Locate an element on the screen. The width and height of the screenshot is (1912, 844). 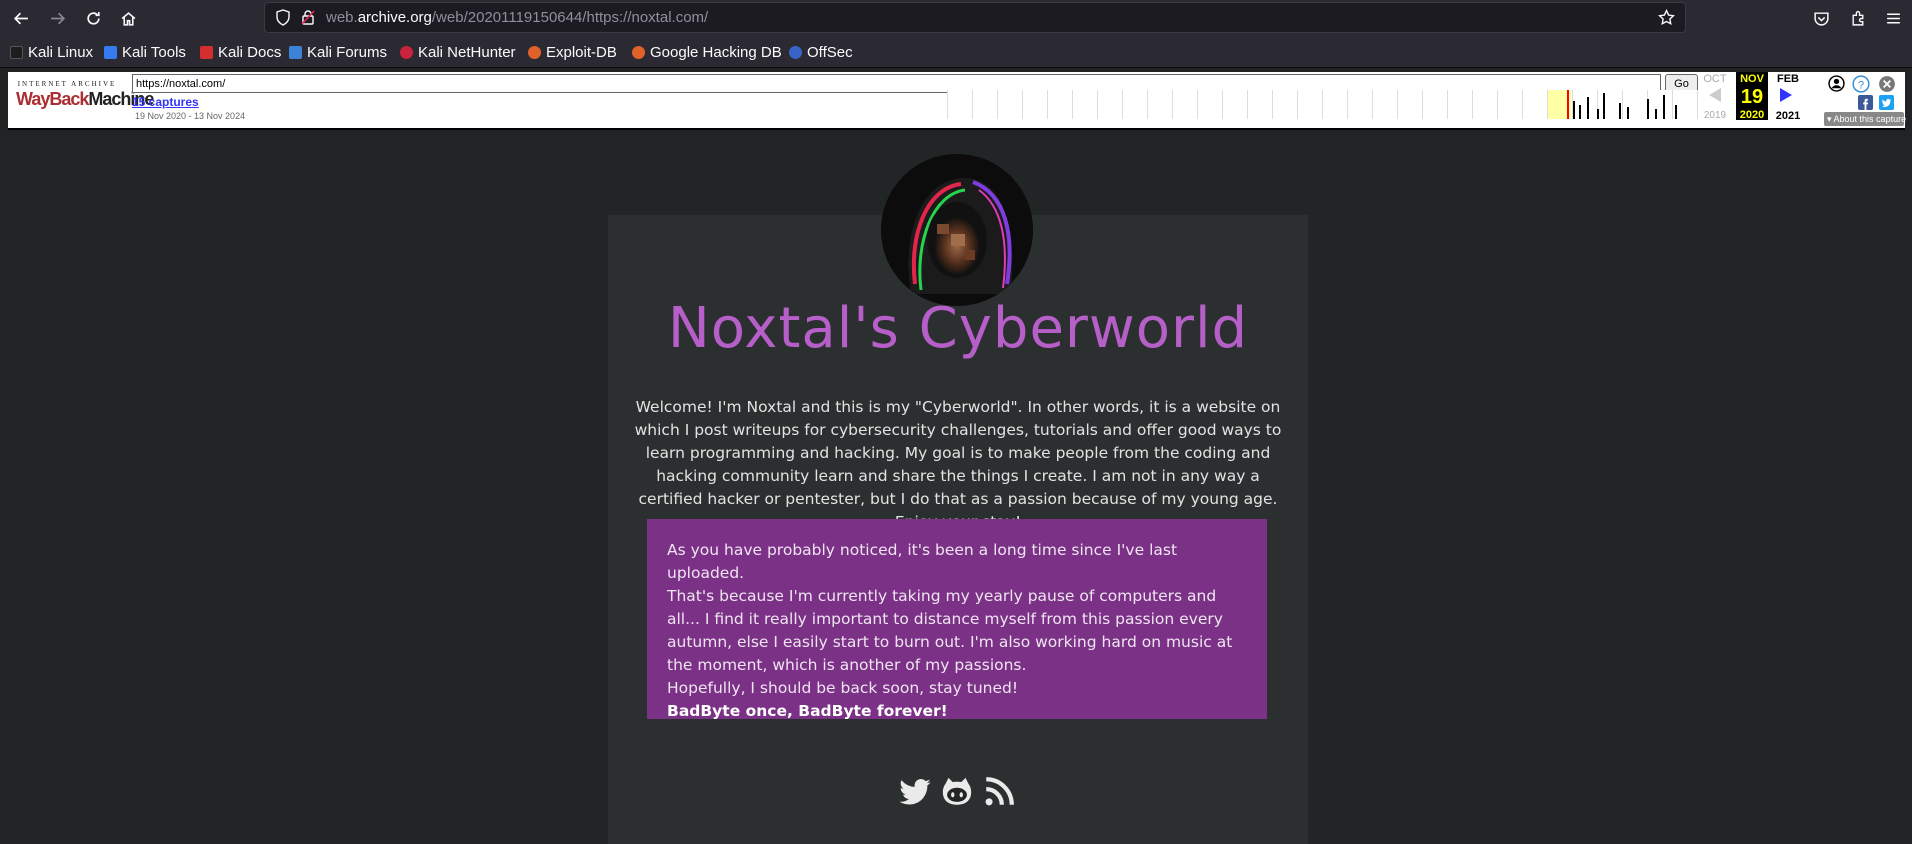
current-day: 19 is located at coordinates (1752, 97).